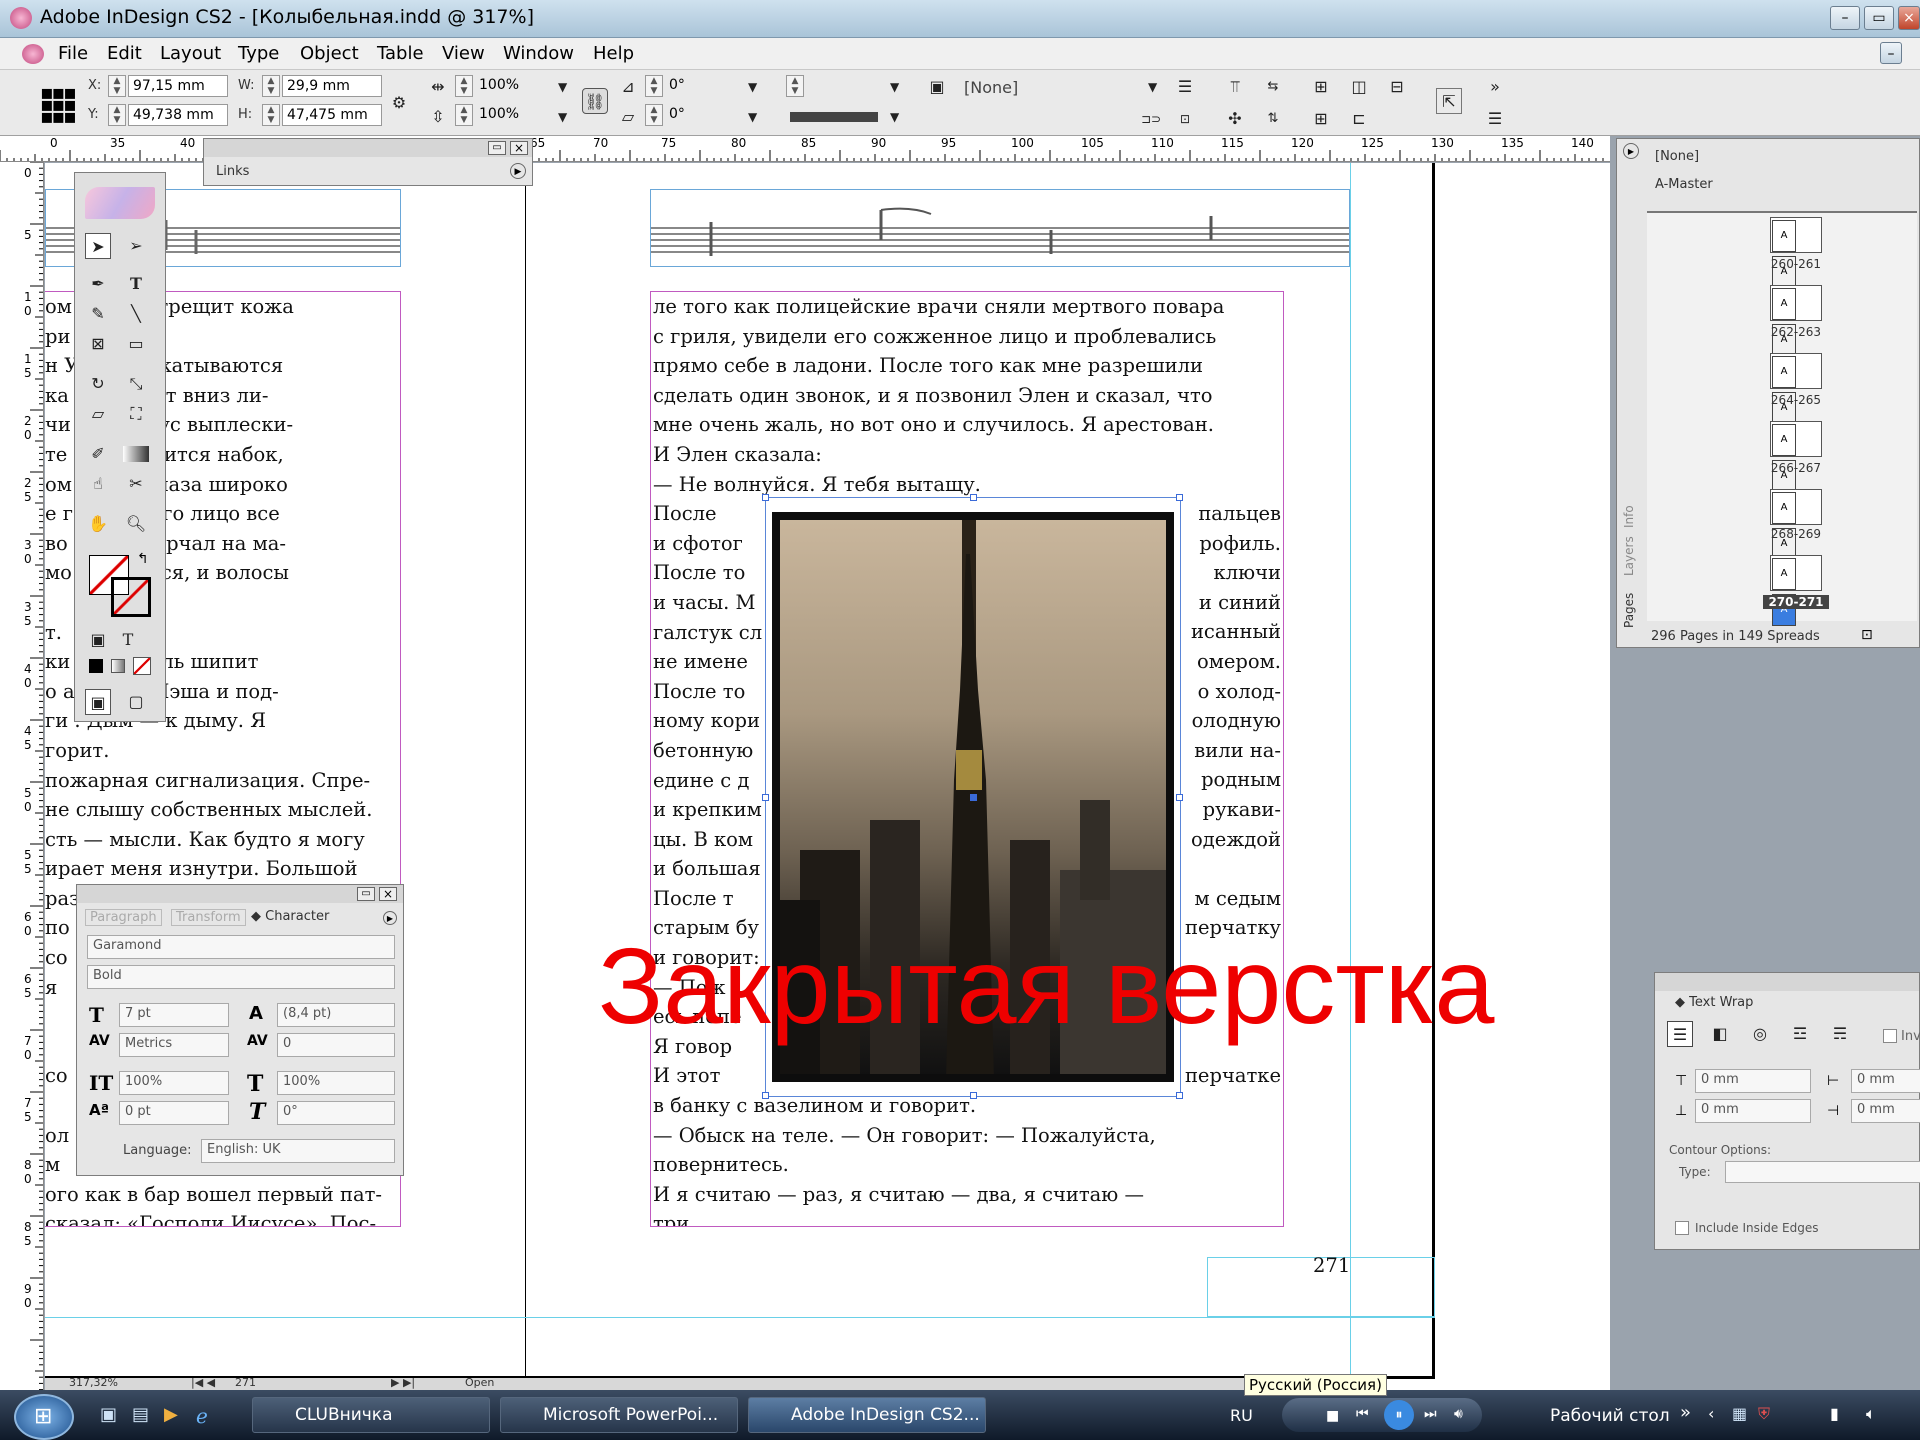 This screenshot has width=1920, height=1440. What do you see at coordinates (1273, 87) in the screenshot?
I see `distribute-icon: ⇆` at bounding box center [1273, 87].